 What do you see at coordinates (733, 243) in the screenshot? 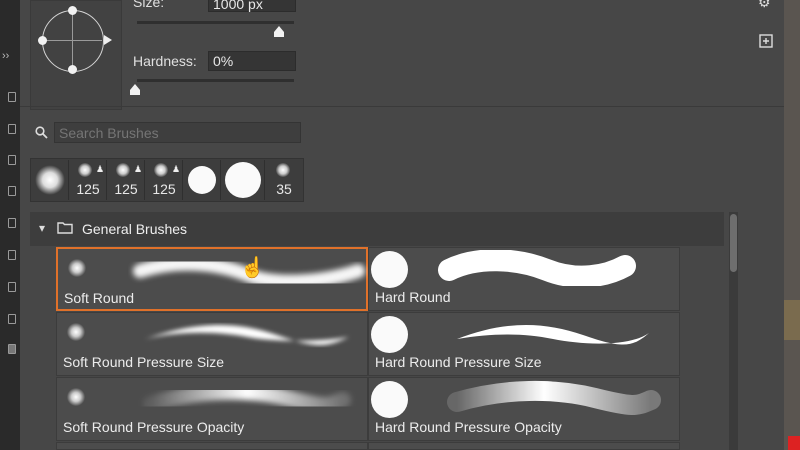
I see `scrollbar-thumb` at bounding box center [733, 243].